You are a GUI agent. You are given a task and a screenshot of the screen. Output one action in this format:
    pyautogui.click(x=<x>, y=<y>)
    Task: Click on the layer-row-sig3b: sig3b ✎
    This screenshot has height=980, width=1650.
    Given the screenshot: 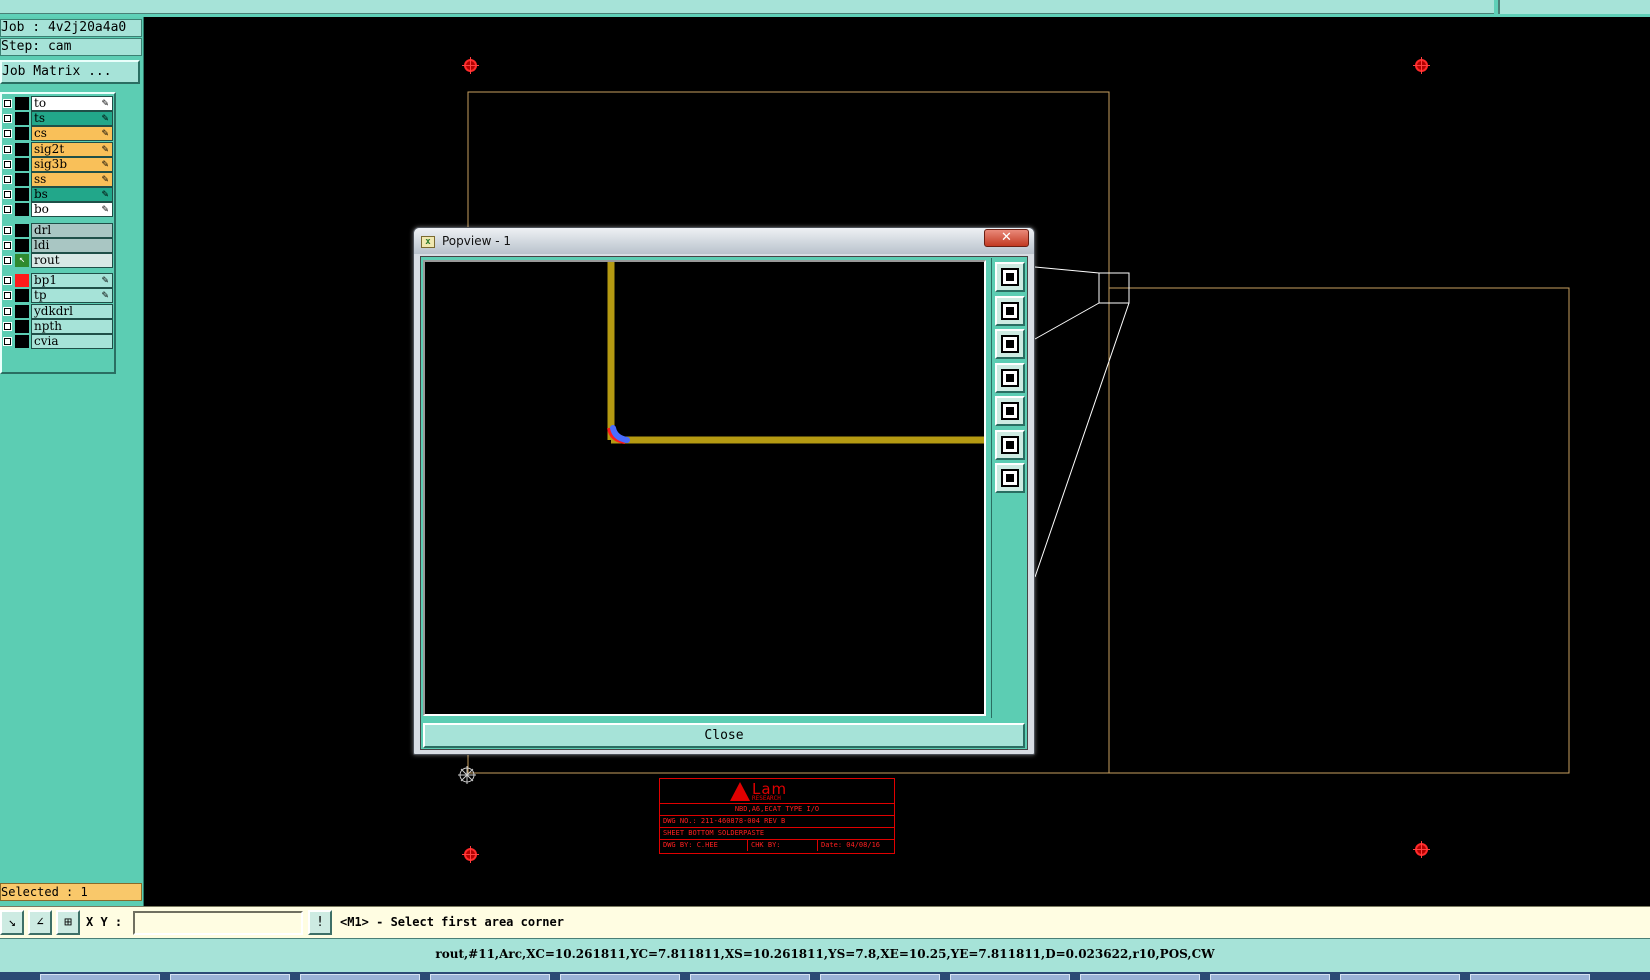 What is the action you would take?
    pyautogui.click(x=58, y=164)
    